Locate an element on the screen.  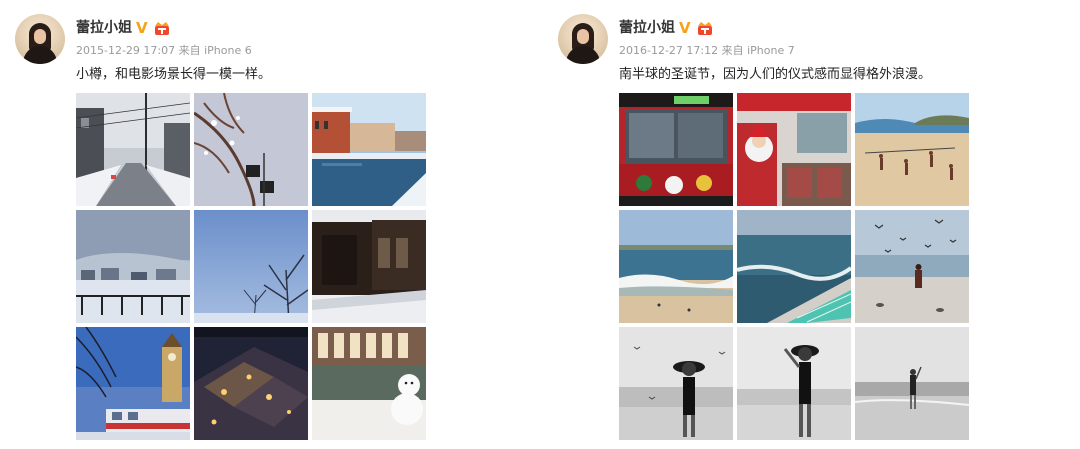
post-meta: 2016-12-27 17:12 来自 iPhone 7 is located at coordinates (707, 50).